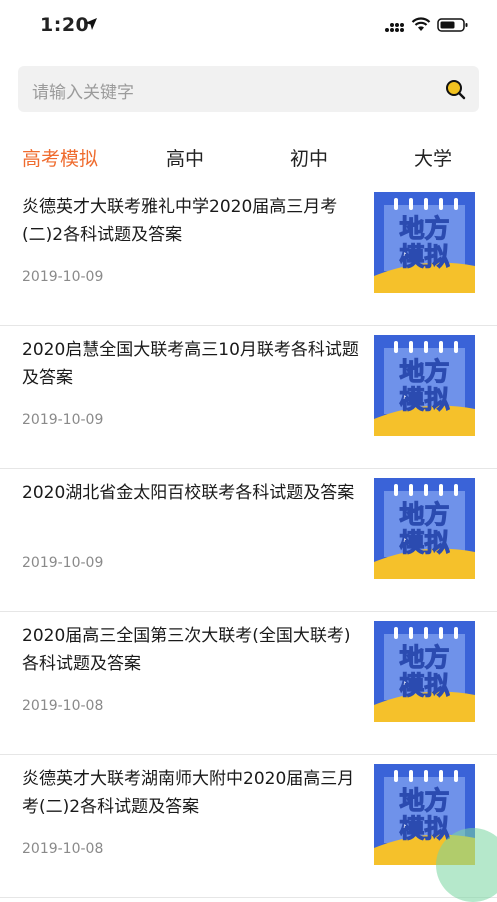 Image resolution: width=497 pixels, height=902 pixels. Describe the element at coordinates (433, 157) in the screenshot. I see `tab-university: 大学` at that location.